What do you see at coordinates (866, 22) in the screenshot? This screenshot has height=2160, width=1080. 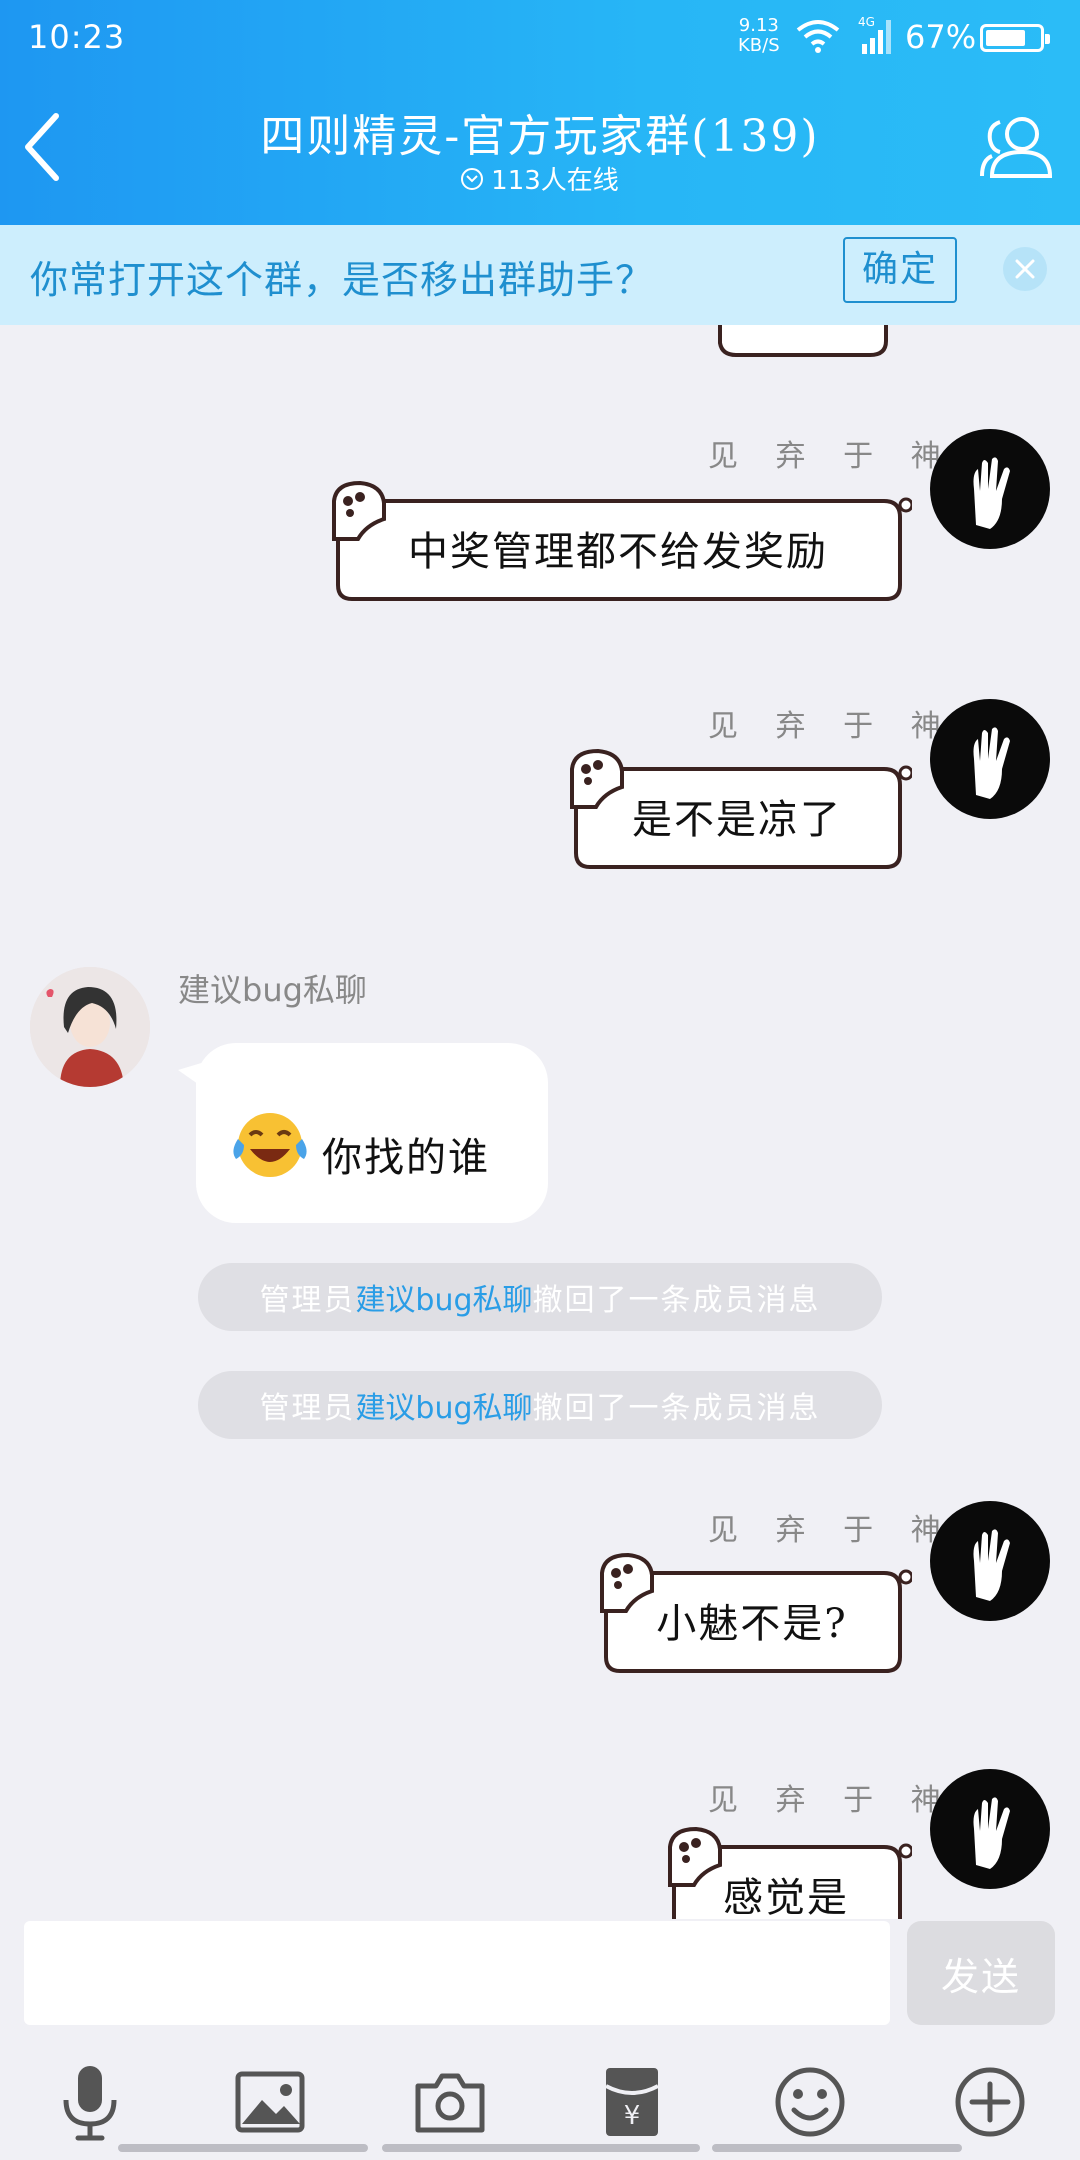 I see `network-label: 4G` at bounding box center [866, 22].